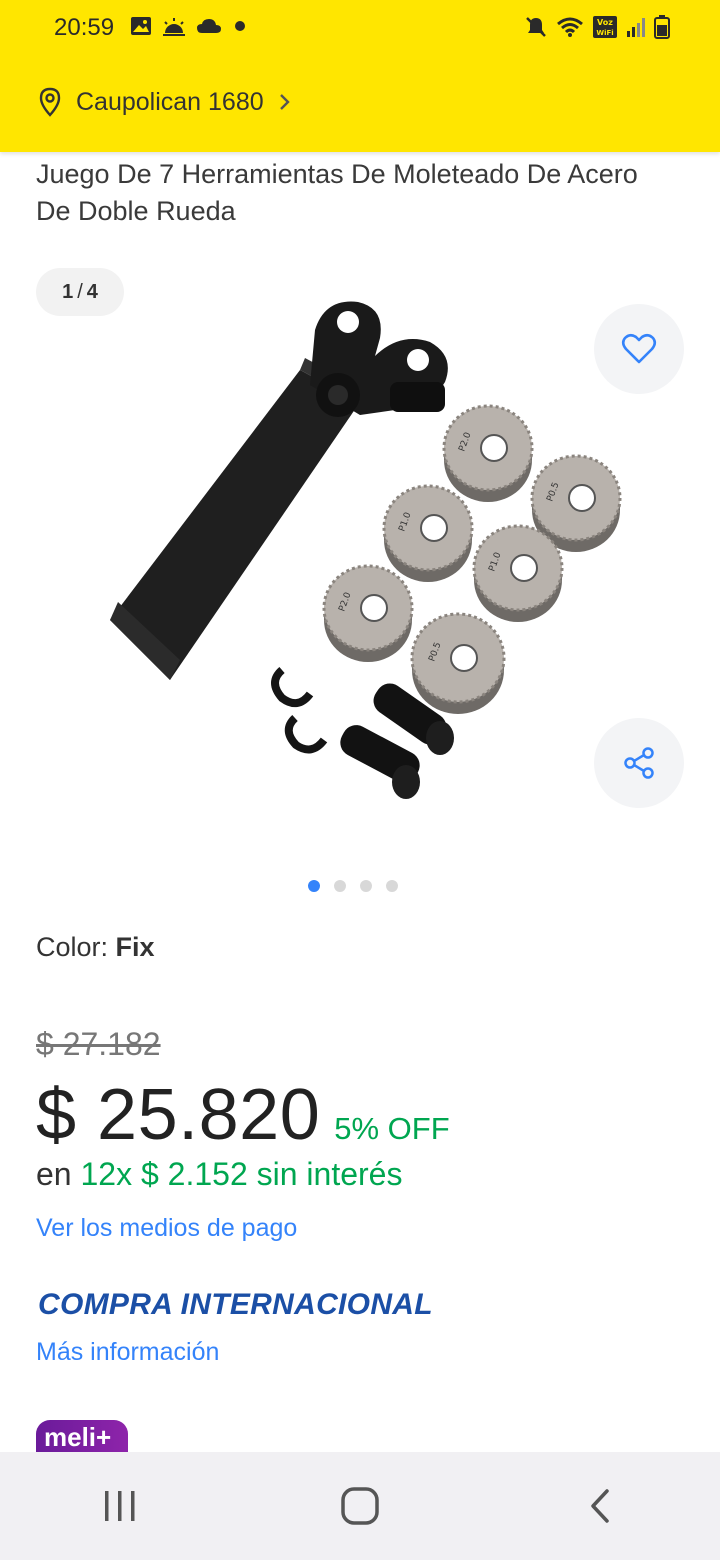 This screenshot has width=720, height=1560. What do you see at coordinates (50, 102) in the screenshot?
I see `location-pin-icon` at bounding box center [50, 102].